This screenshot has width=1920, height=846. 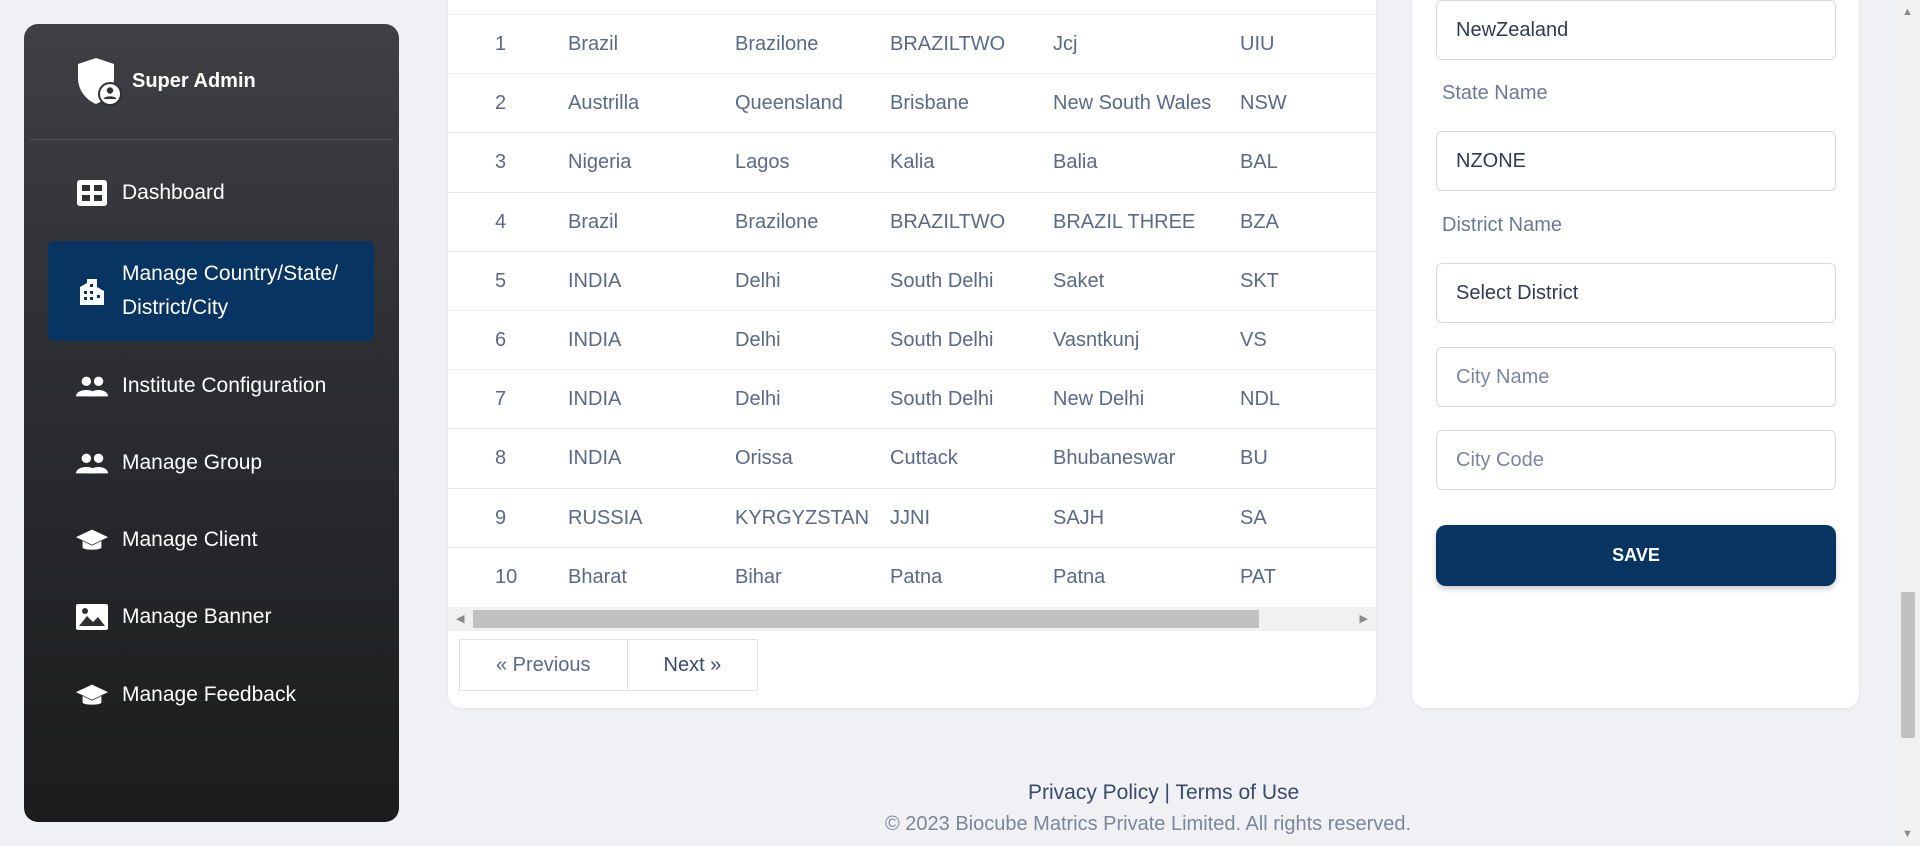 I want to click on table-row: 9 RUSSIA KYRGYZSTAN JJNI SAJH SA, so click(x=912, y=517).